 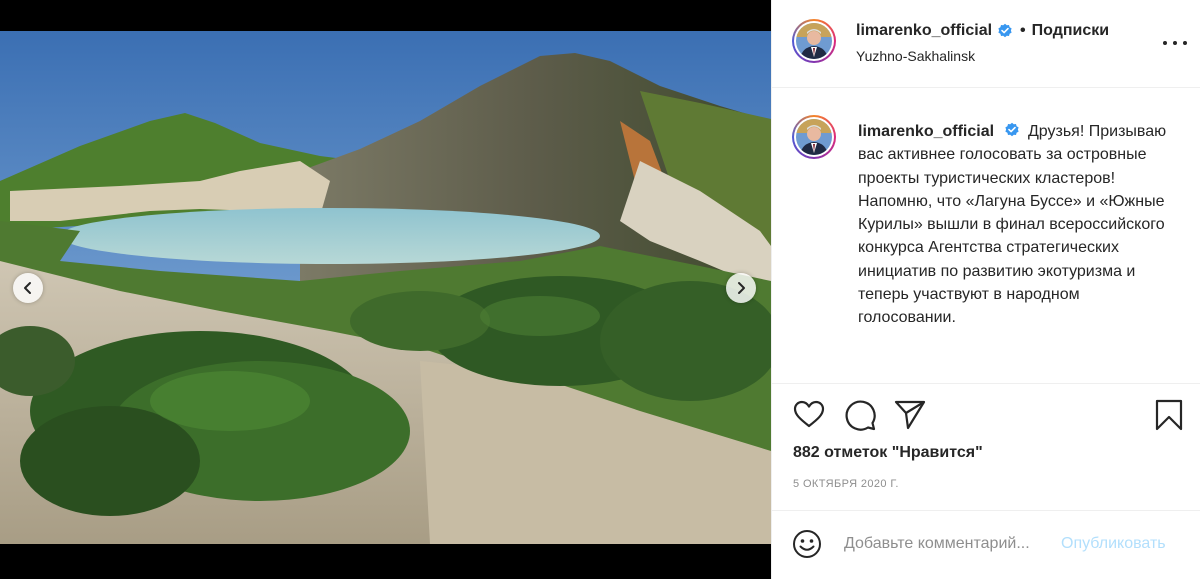 I want to click on more-options-icon, so click(x=1175, y=43).